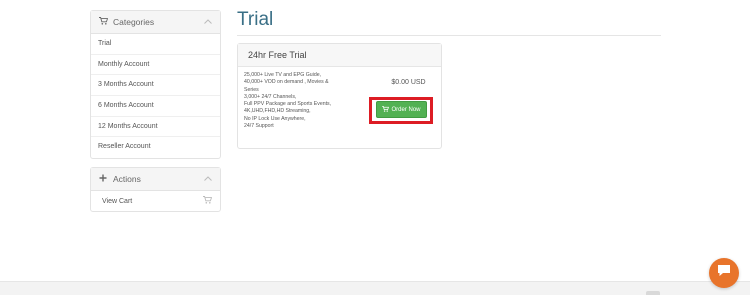 The height and width of the screenshot is (295, 750). I want to click on feature-line: 4K,UHD,FHD,HD Streaming,, so click(277, 111).